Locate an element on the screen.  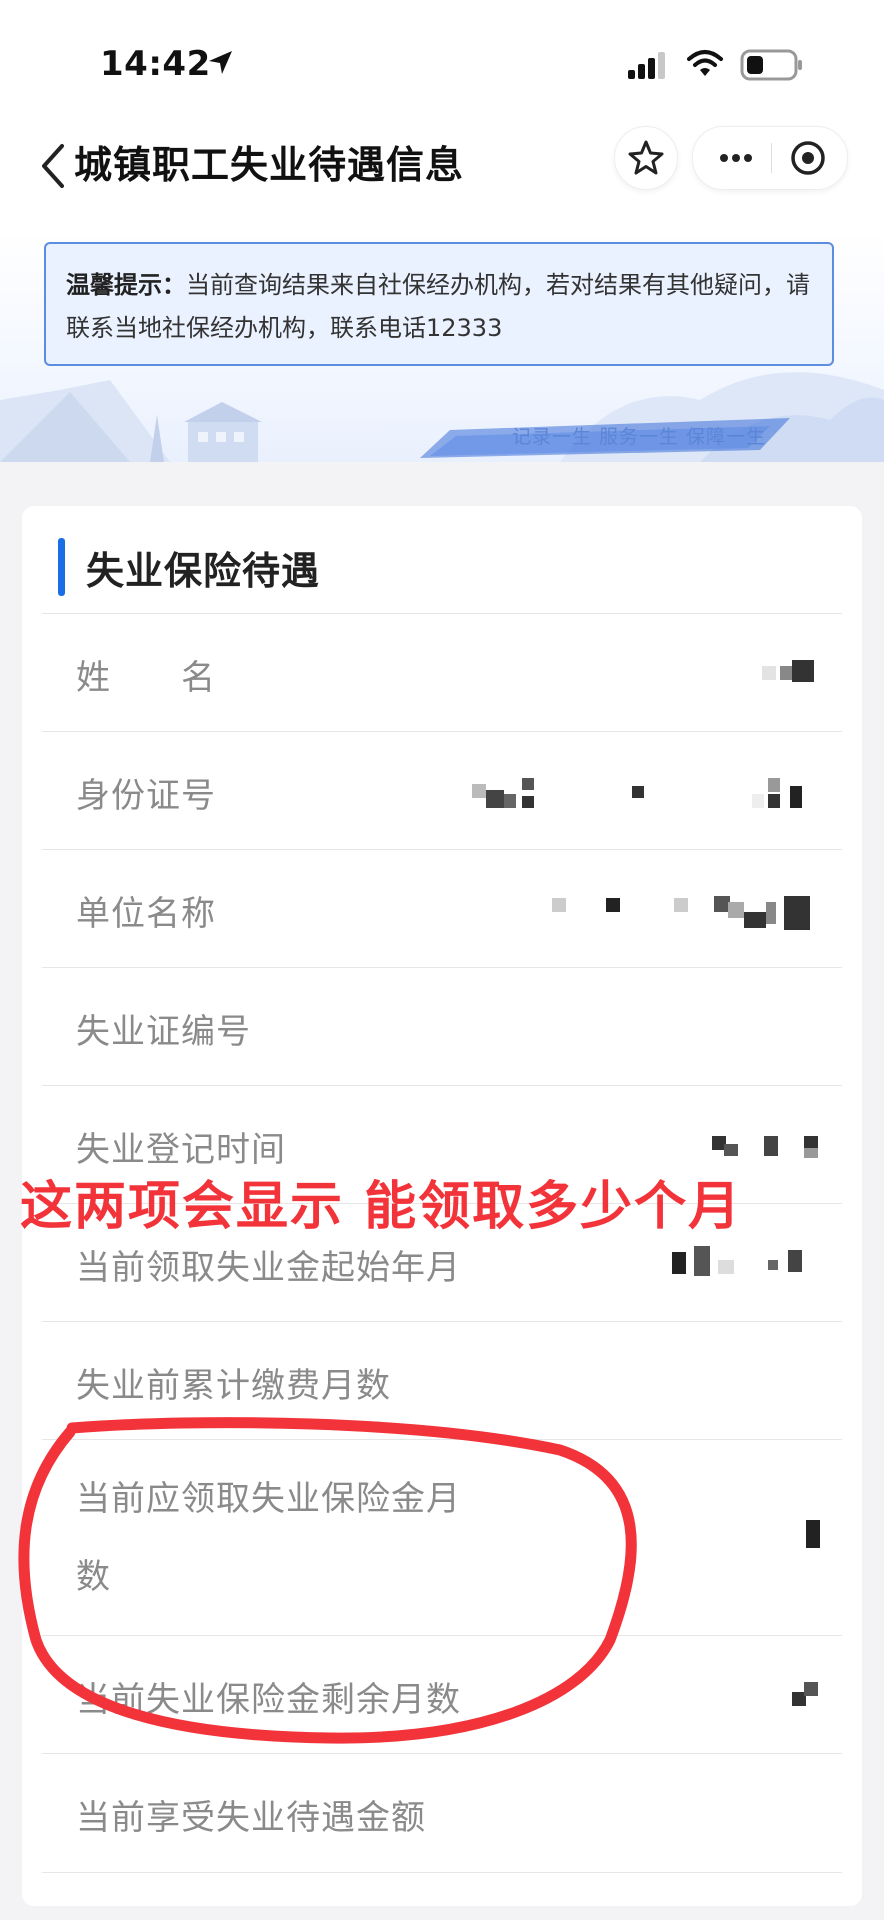
section-title: 失业保险待遇 is located at coordinates (203, 571).